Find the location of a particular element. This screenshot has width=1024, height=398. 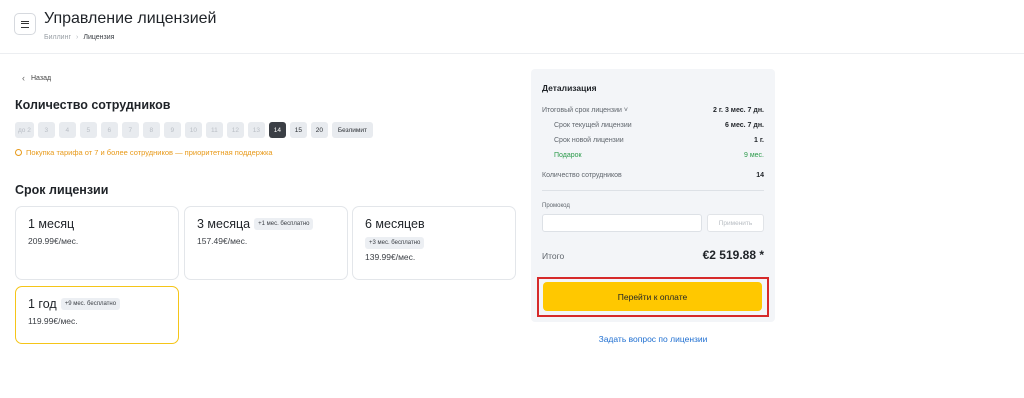

total-label: Итого is located at coordinates (553, 256).